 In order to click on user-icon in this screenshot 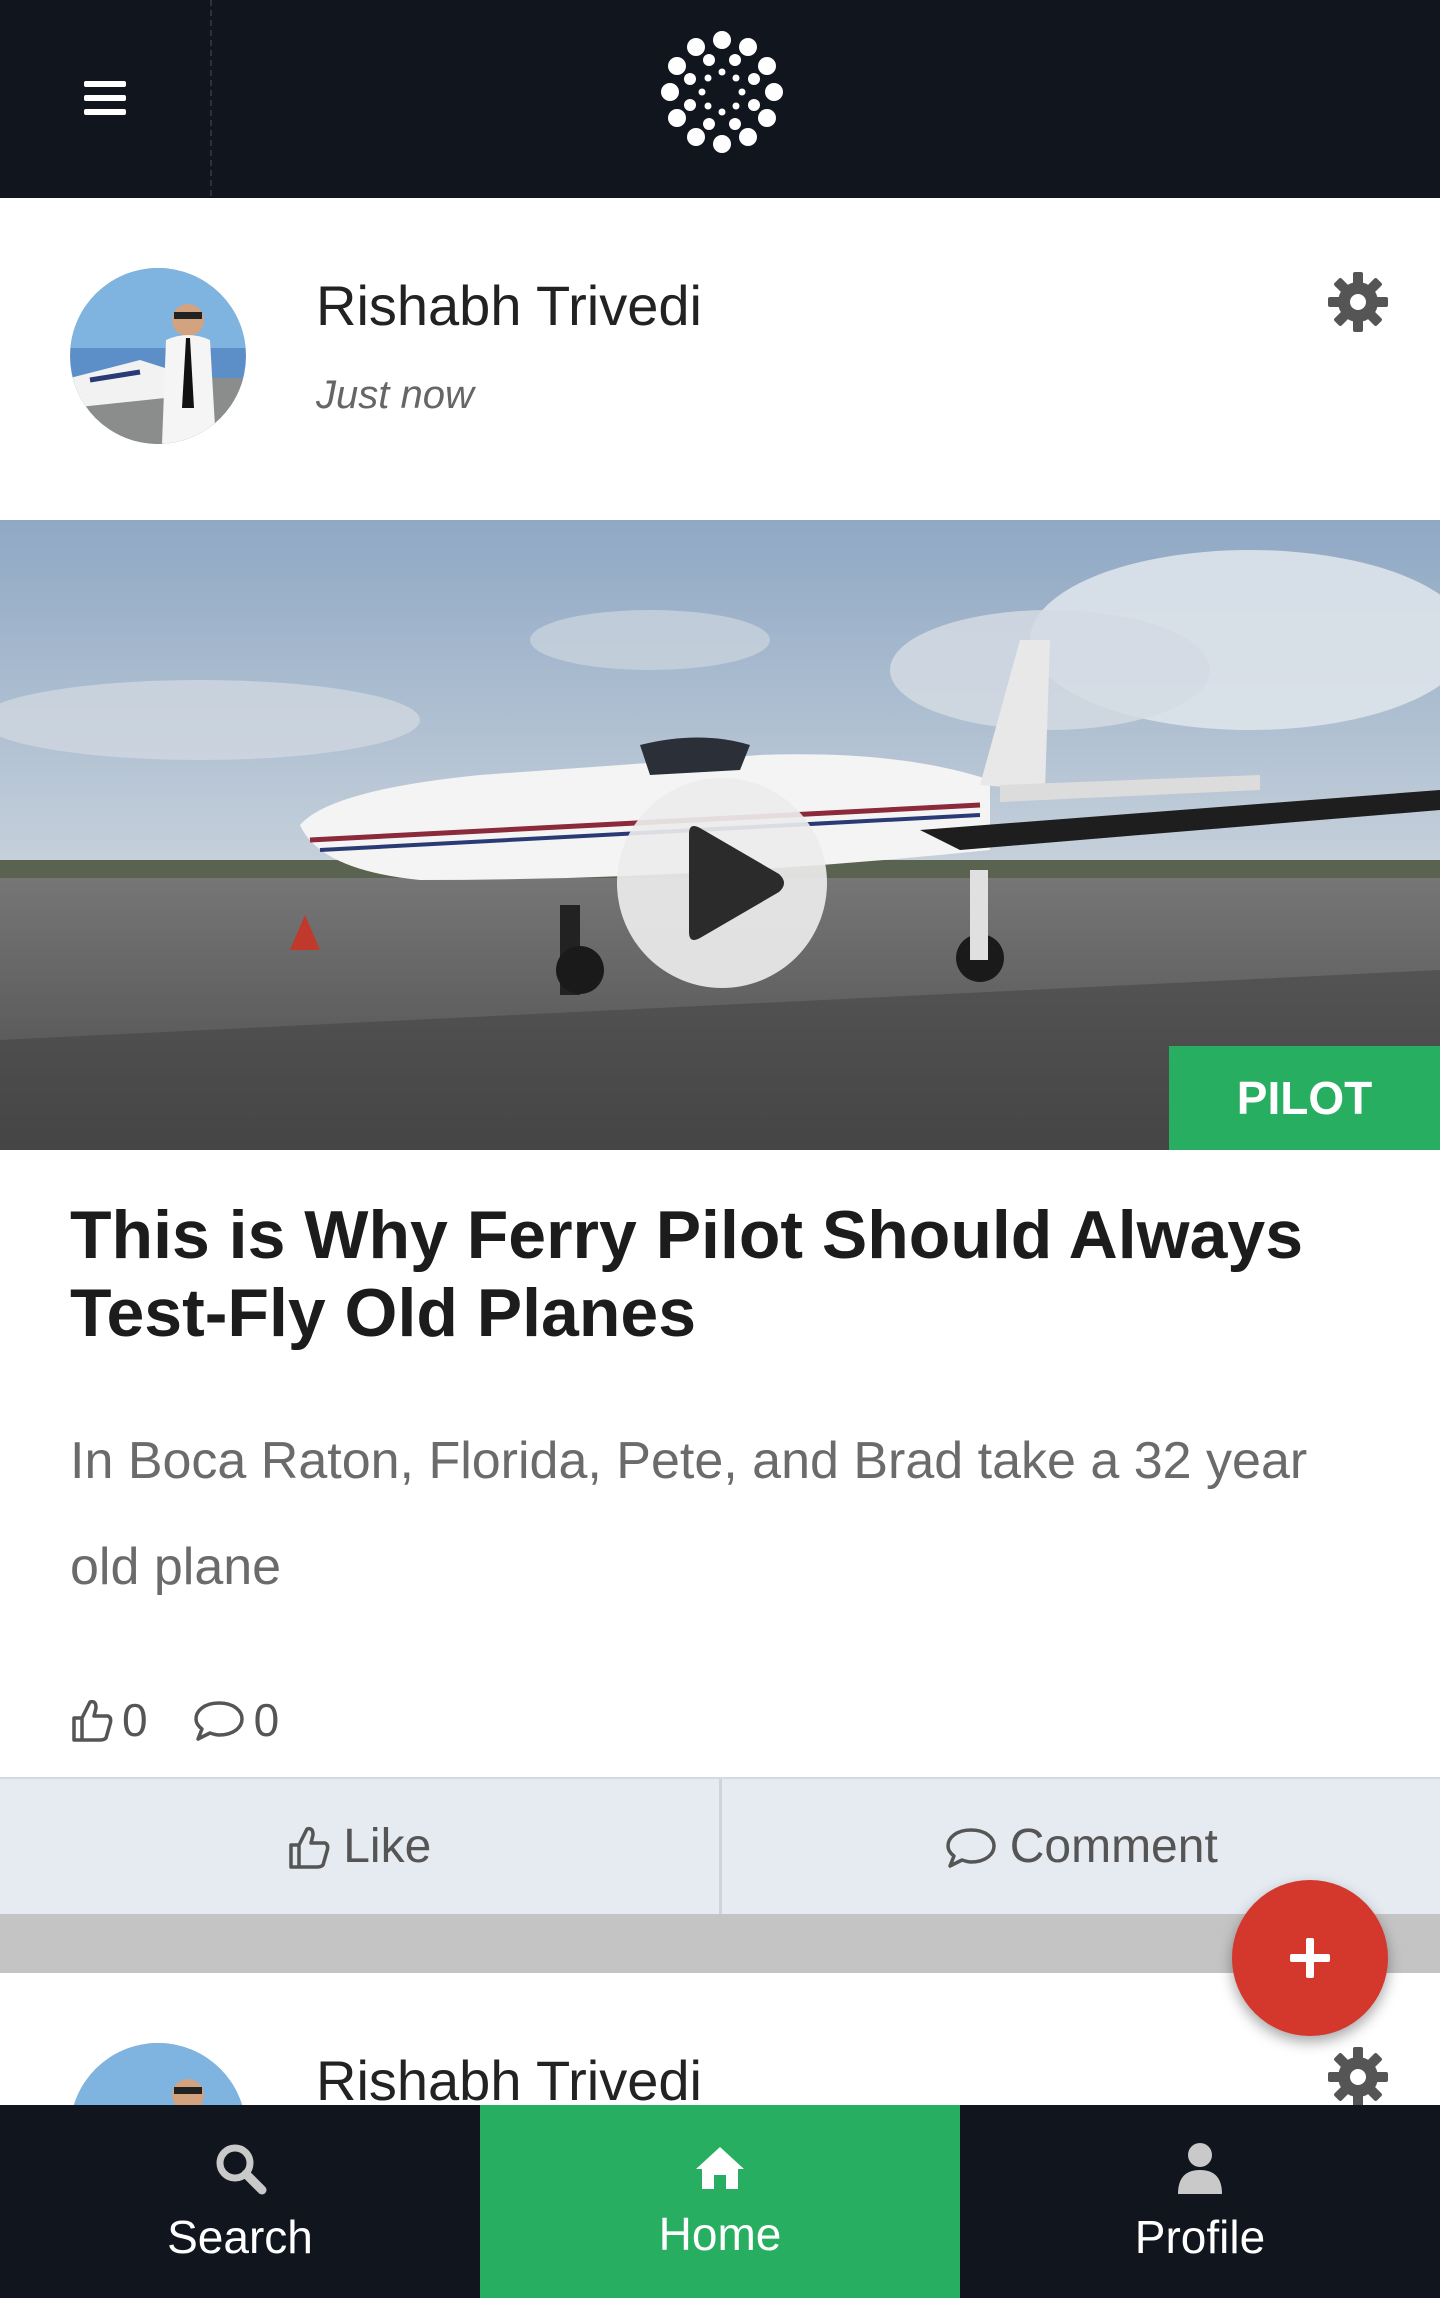, I will do `click(1200, 2168)`.